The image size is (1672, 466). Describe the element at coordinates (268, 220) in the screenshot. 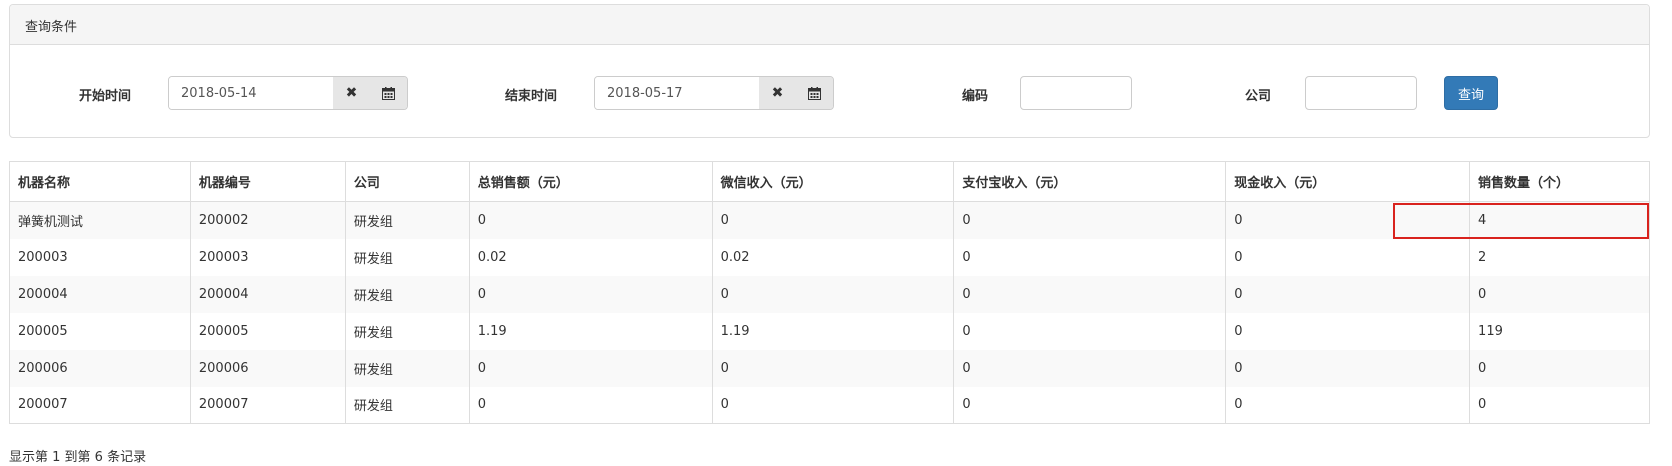

I see `table-cell: 200002` at that location.